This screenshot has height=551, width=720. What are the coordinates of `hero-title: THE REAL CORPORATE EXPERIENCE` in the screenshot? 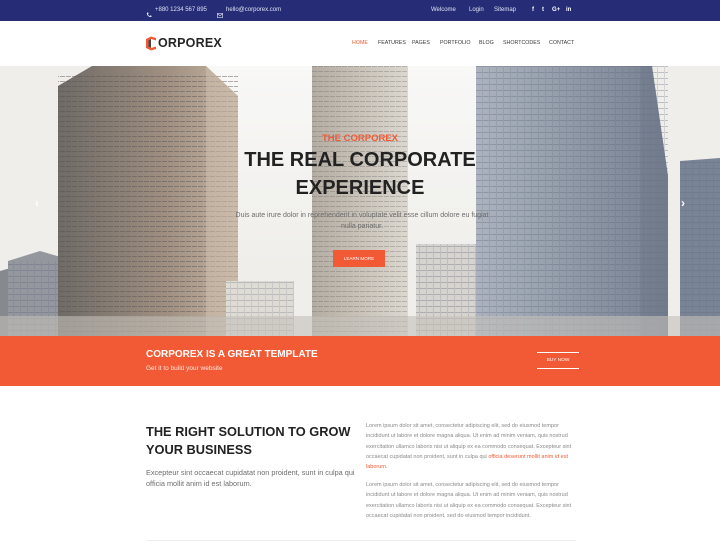 It's located at (360, 174).